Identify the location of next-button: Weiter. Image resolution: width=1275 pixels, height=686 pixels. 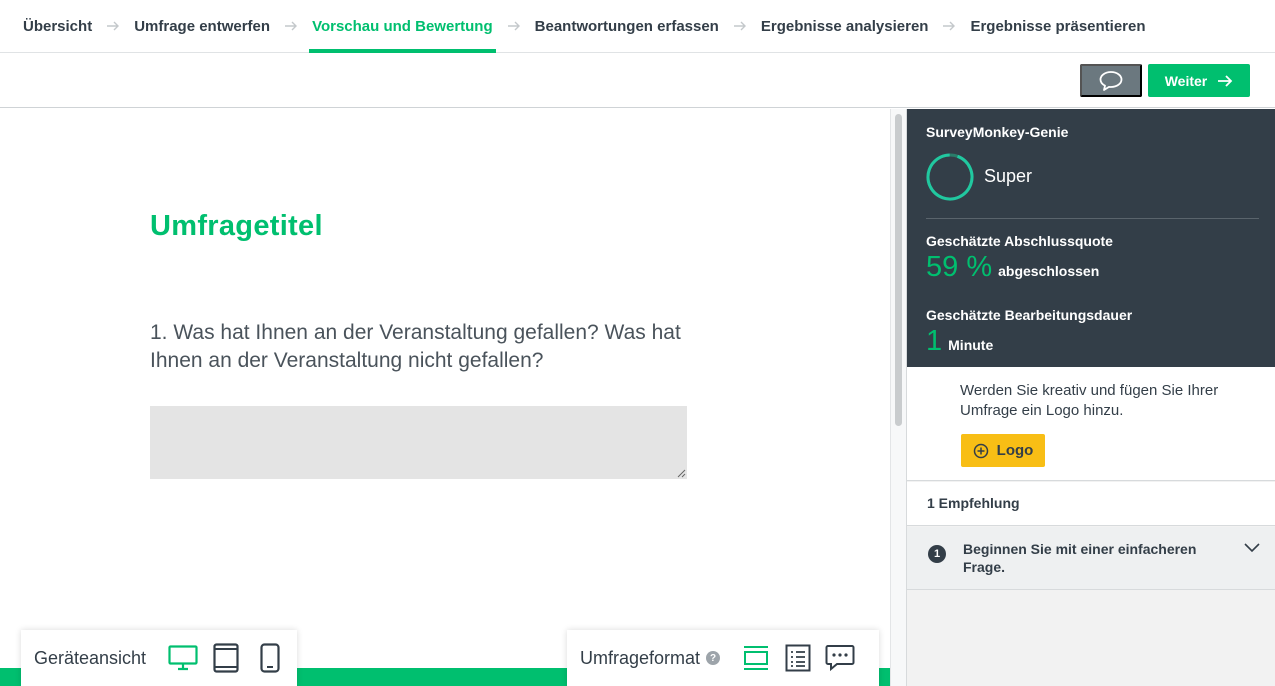
(1199, 80).